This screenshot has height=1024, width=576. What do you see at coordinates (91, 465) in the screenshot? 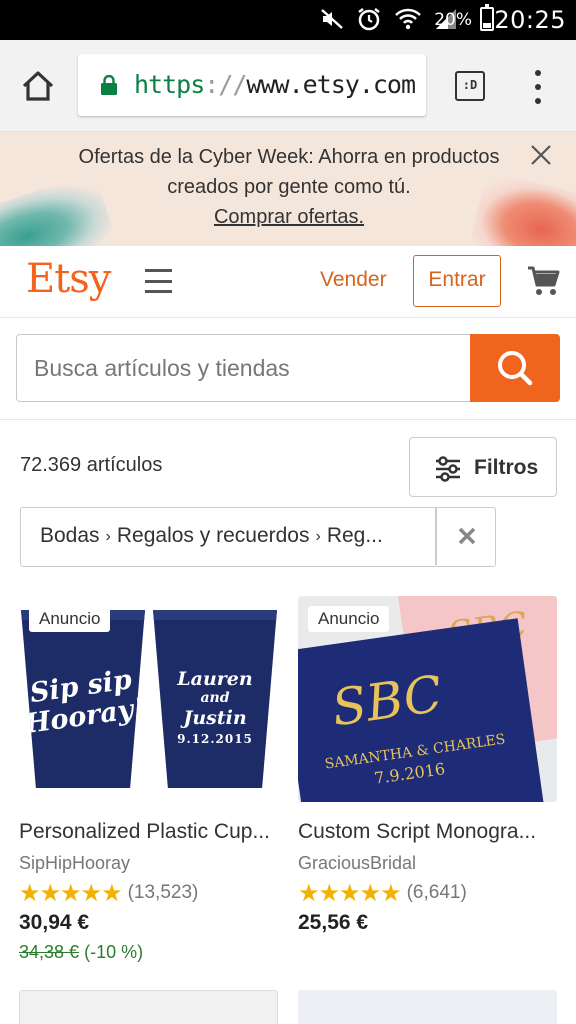
I see `result-count: 72.369 artículos` at bounding box center [91, 465].